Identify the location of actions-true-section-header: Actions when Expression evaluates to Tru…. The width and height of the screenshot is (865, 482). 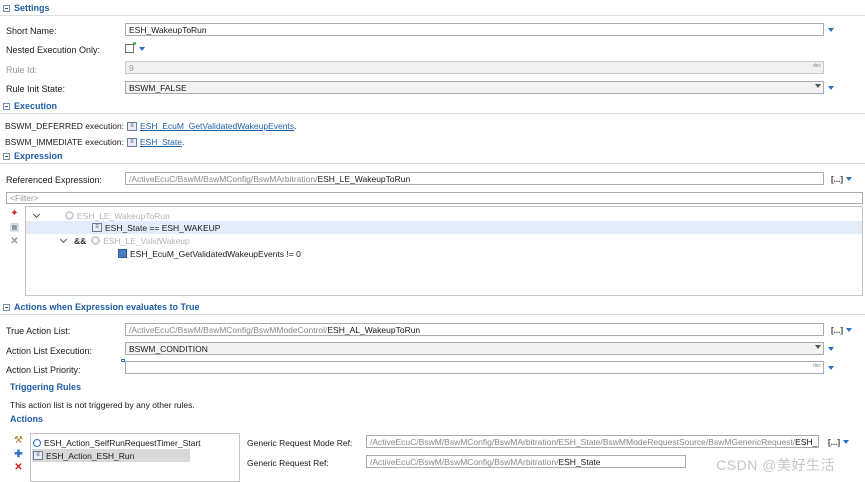
(100, 307).